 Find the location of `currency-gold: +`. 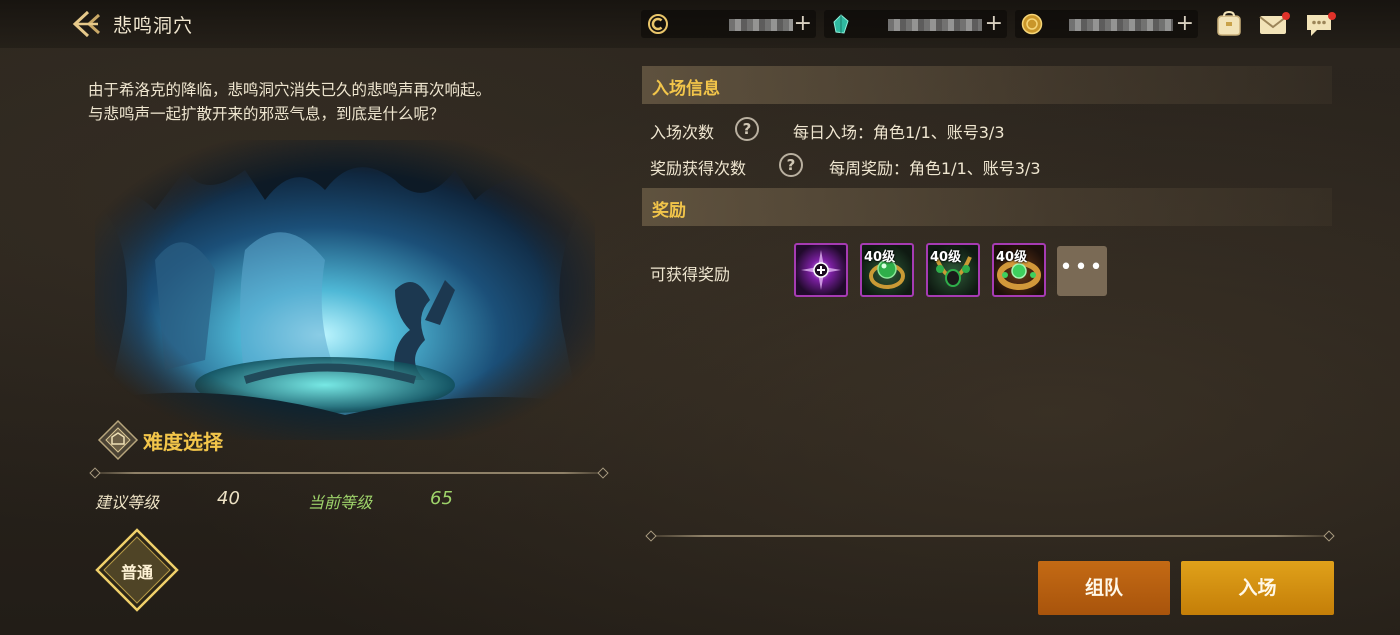

currency-gold: + is located at coordinates (1106, 24).